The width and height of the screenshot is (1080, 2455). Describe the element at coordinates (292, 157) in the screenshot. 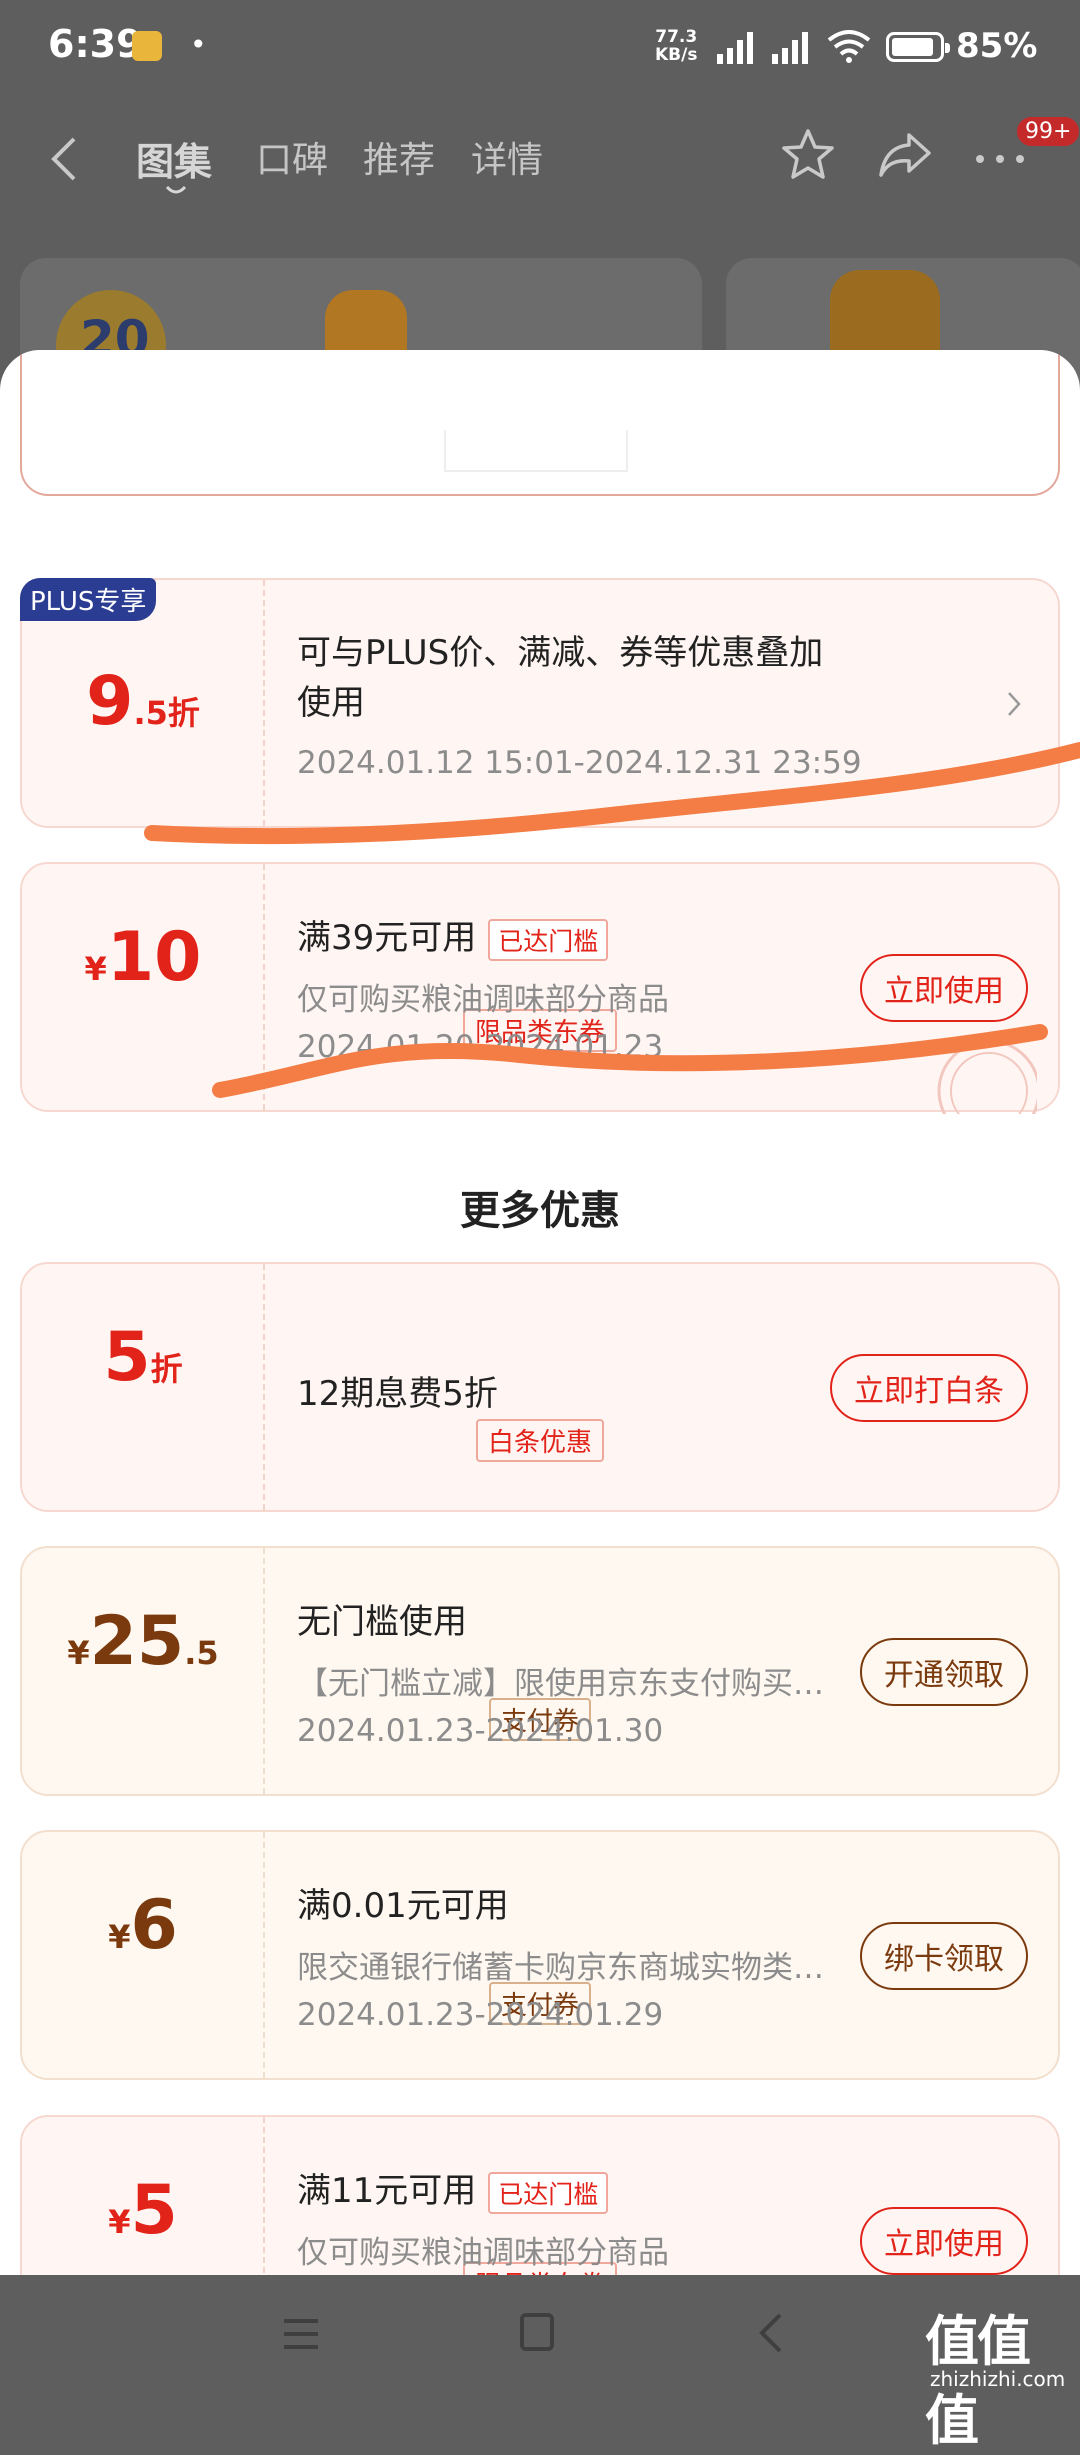

I see `tab-reviews: 口碑` at that location.